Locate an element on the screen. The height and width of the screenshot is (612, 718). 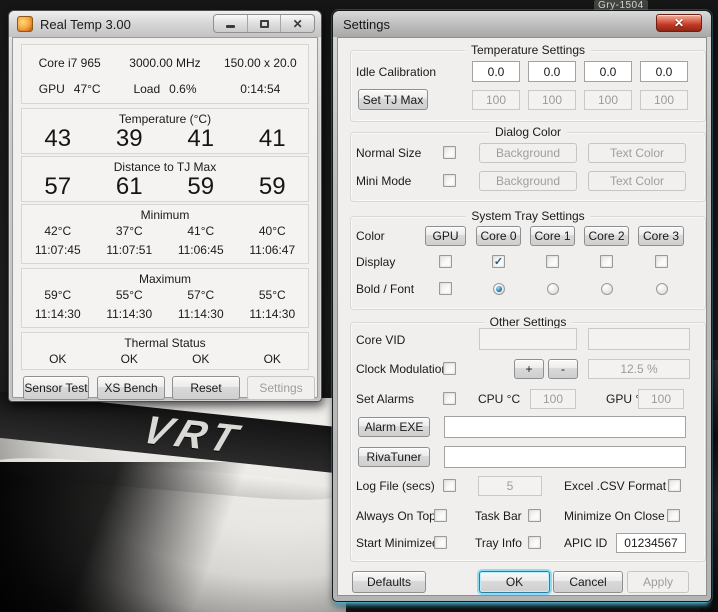
max-time-3: 11:14:30 is located at coordinates (272, 314).